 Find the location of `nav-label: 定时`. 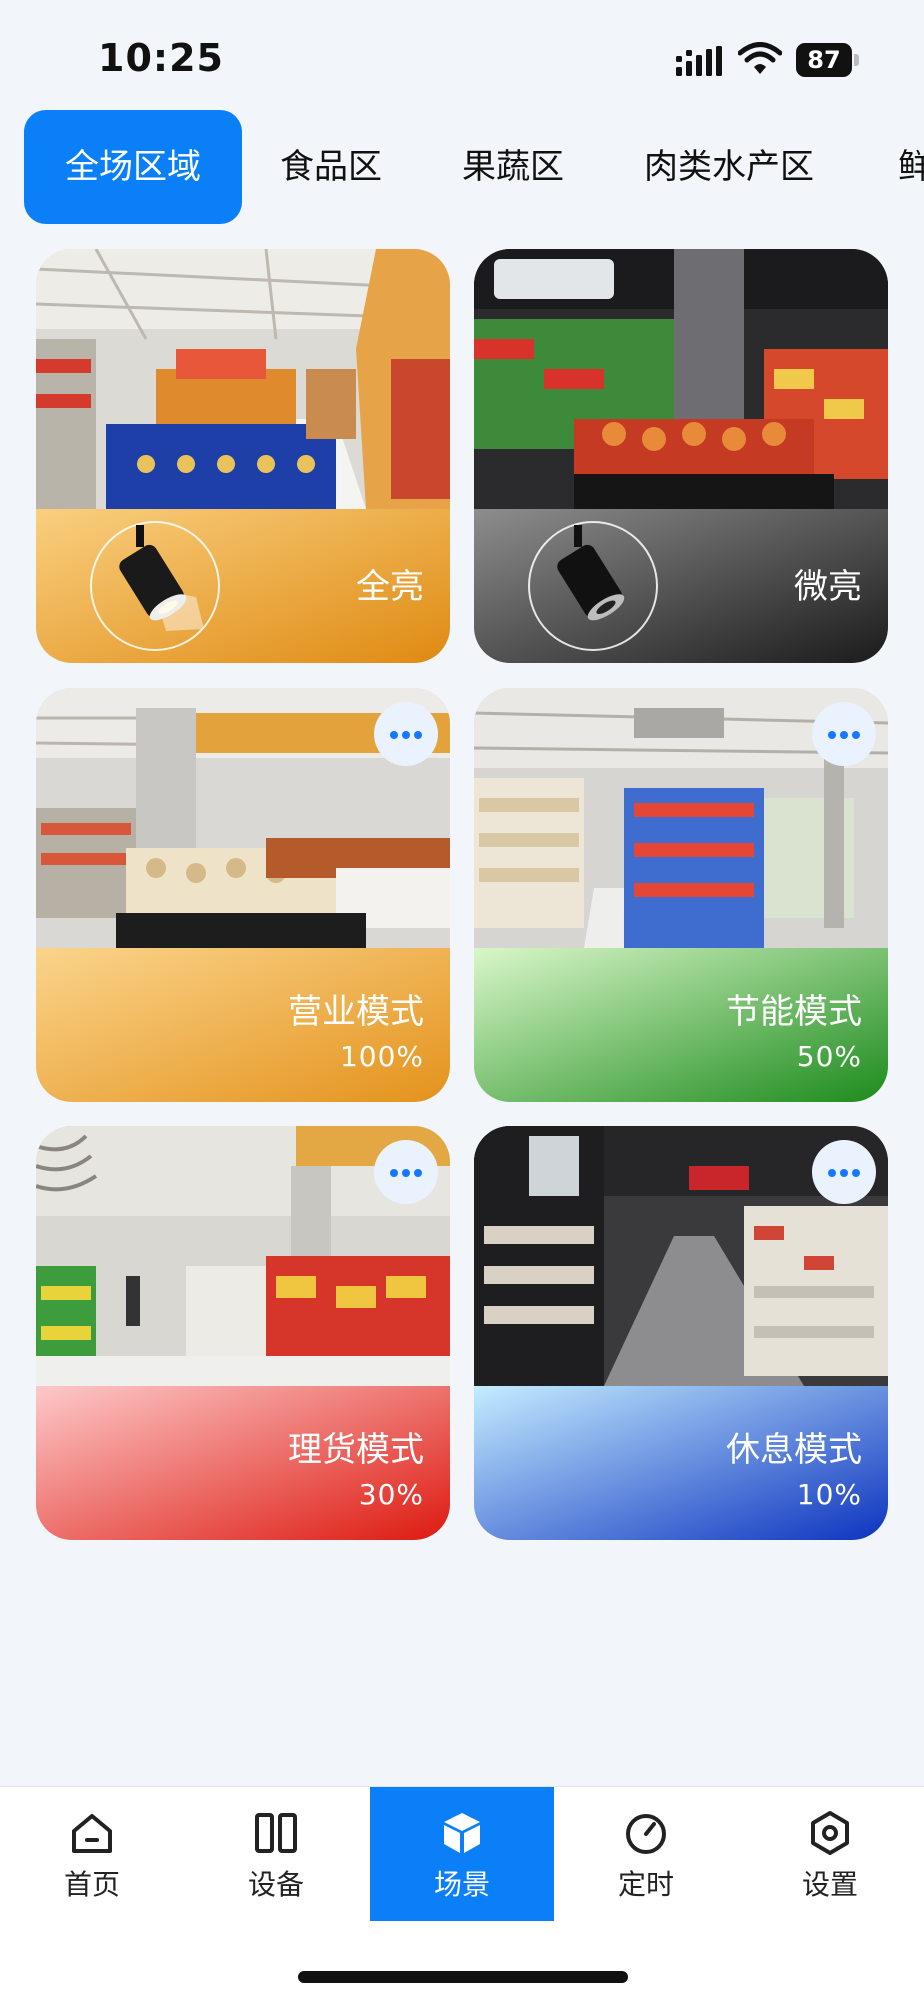

nav-label: 定时 is located at coordinates (645, 1884).